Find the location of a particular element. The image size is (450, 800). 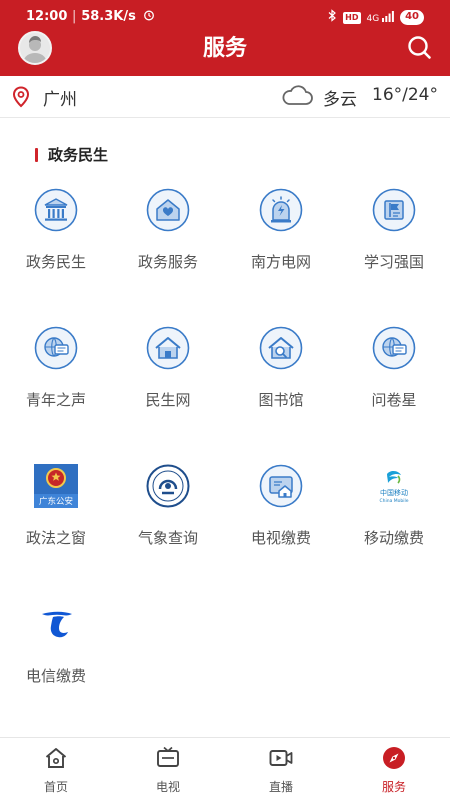

home-heart-icon is located at coordinates (168, 210).